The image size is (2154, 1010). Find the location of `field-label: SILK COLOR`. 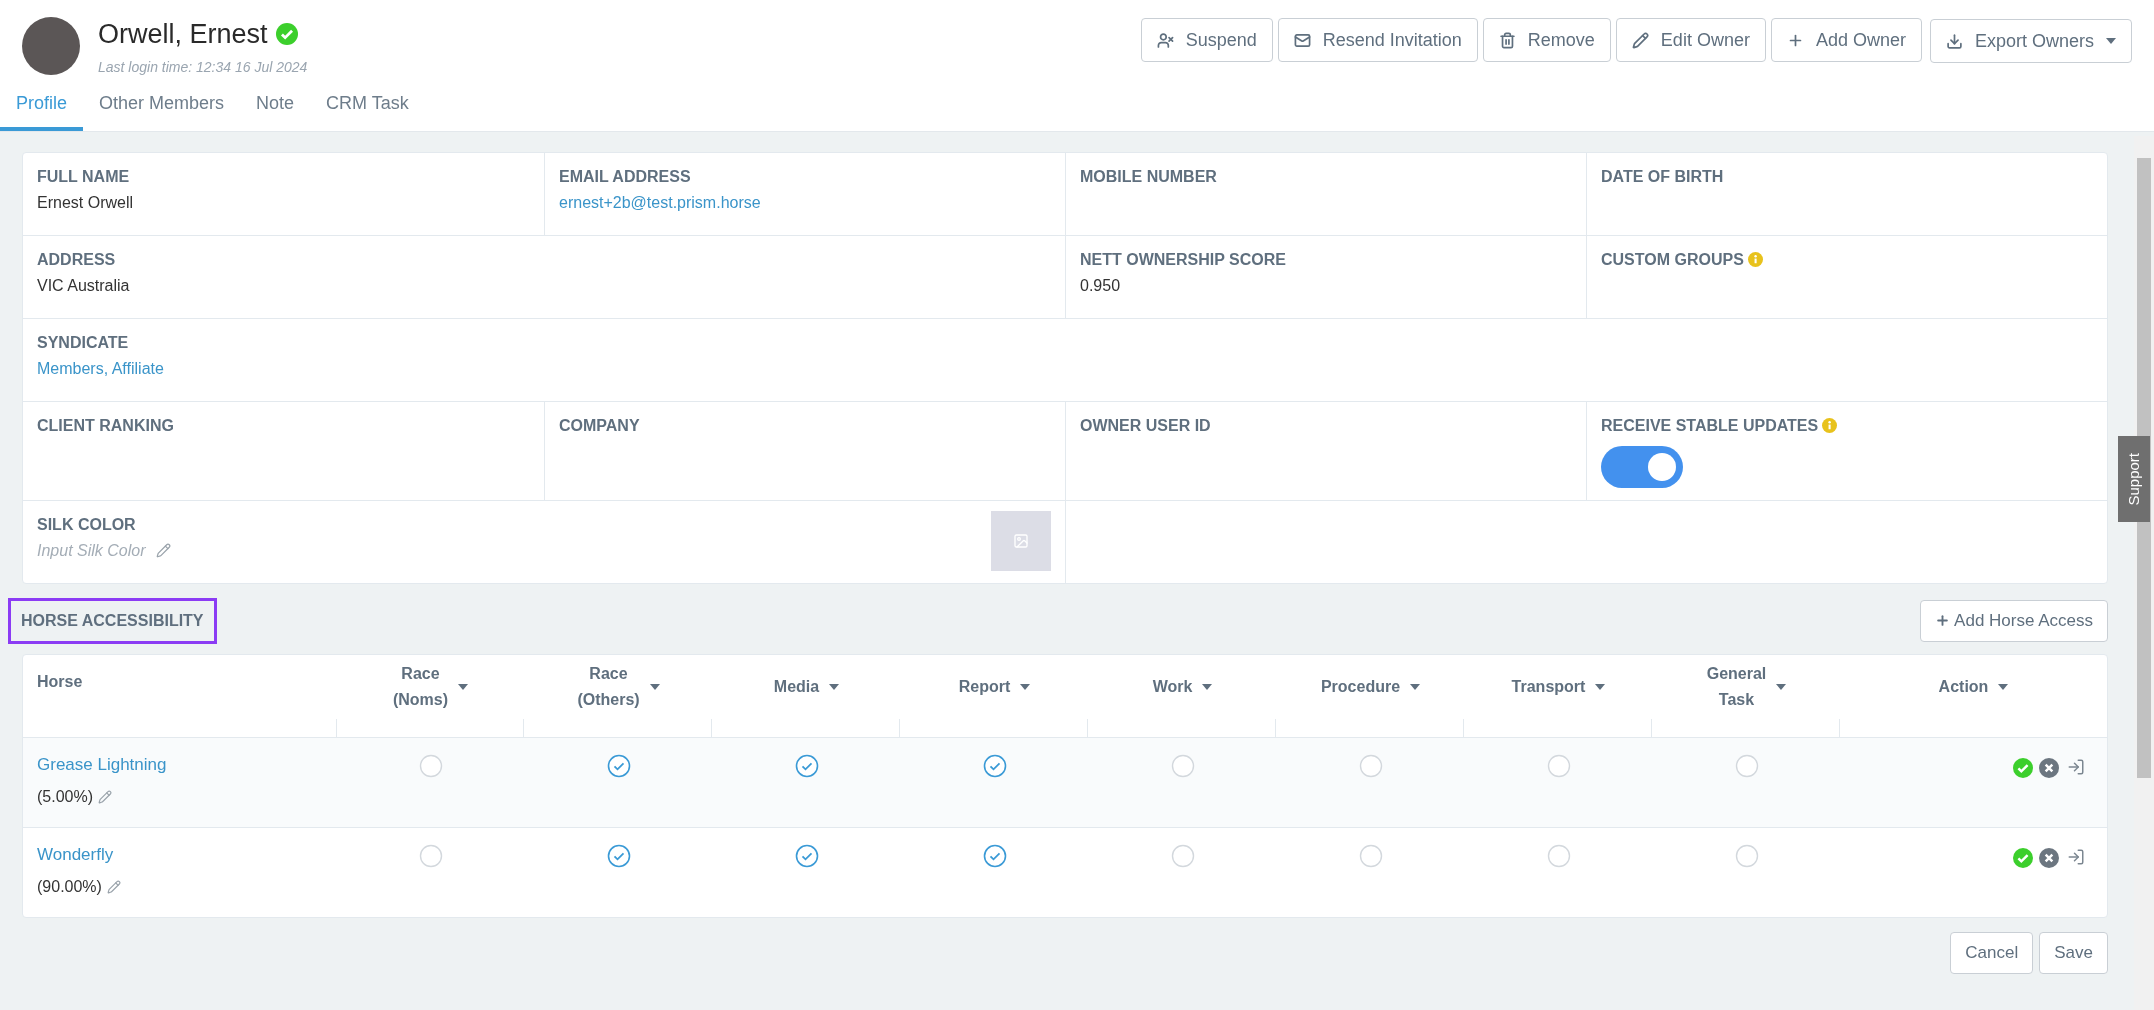

field-label: SILK COLOR is located at coordinates (86, 524).